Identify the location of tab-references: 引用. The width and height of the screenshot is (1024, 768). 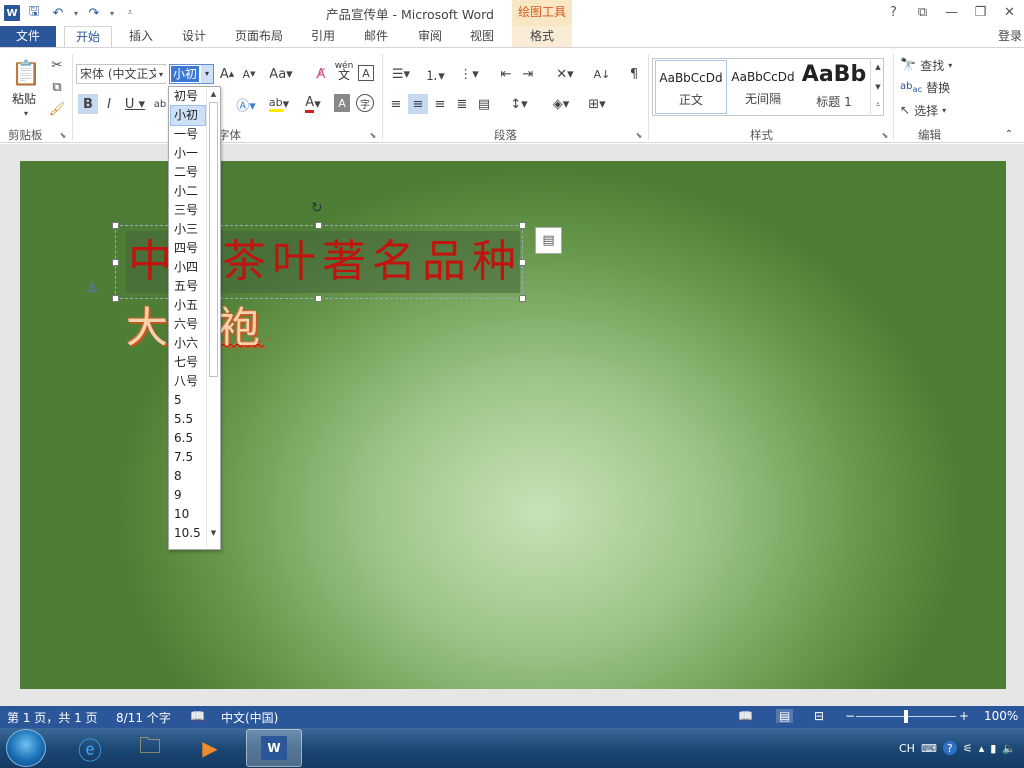
(323, 37).